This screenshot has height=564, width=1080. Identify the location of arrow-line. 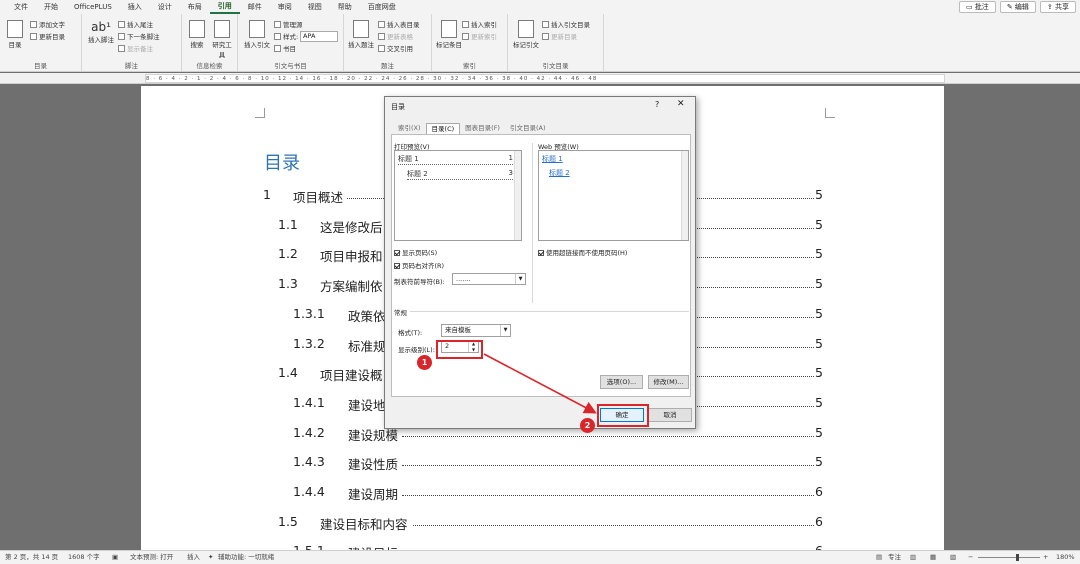
(540, 383).